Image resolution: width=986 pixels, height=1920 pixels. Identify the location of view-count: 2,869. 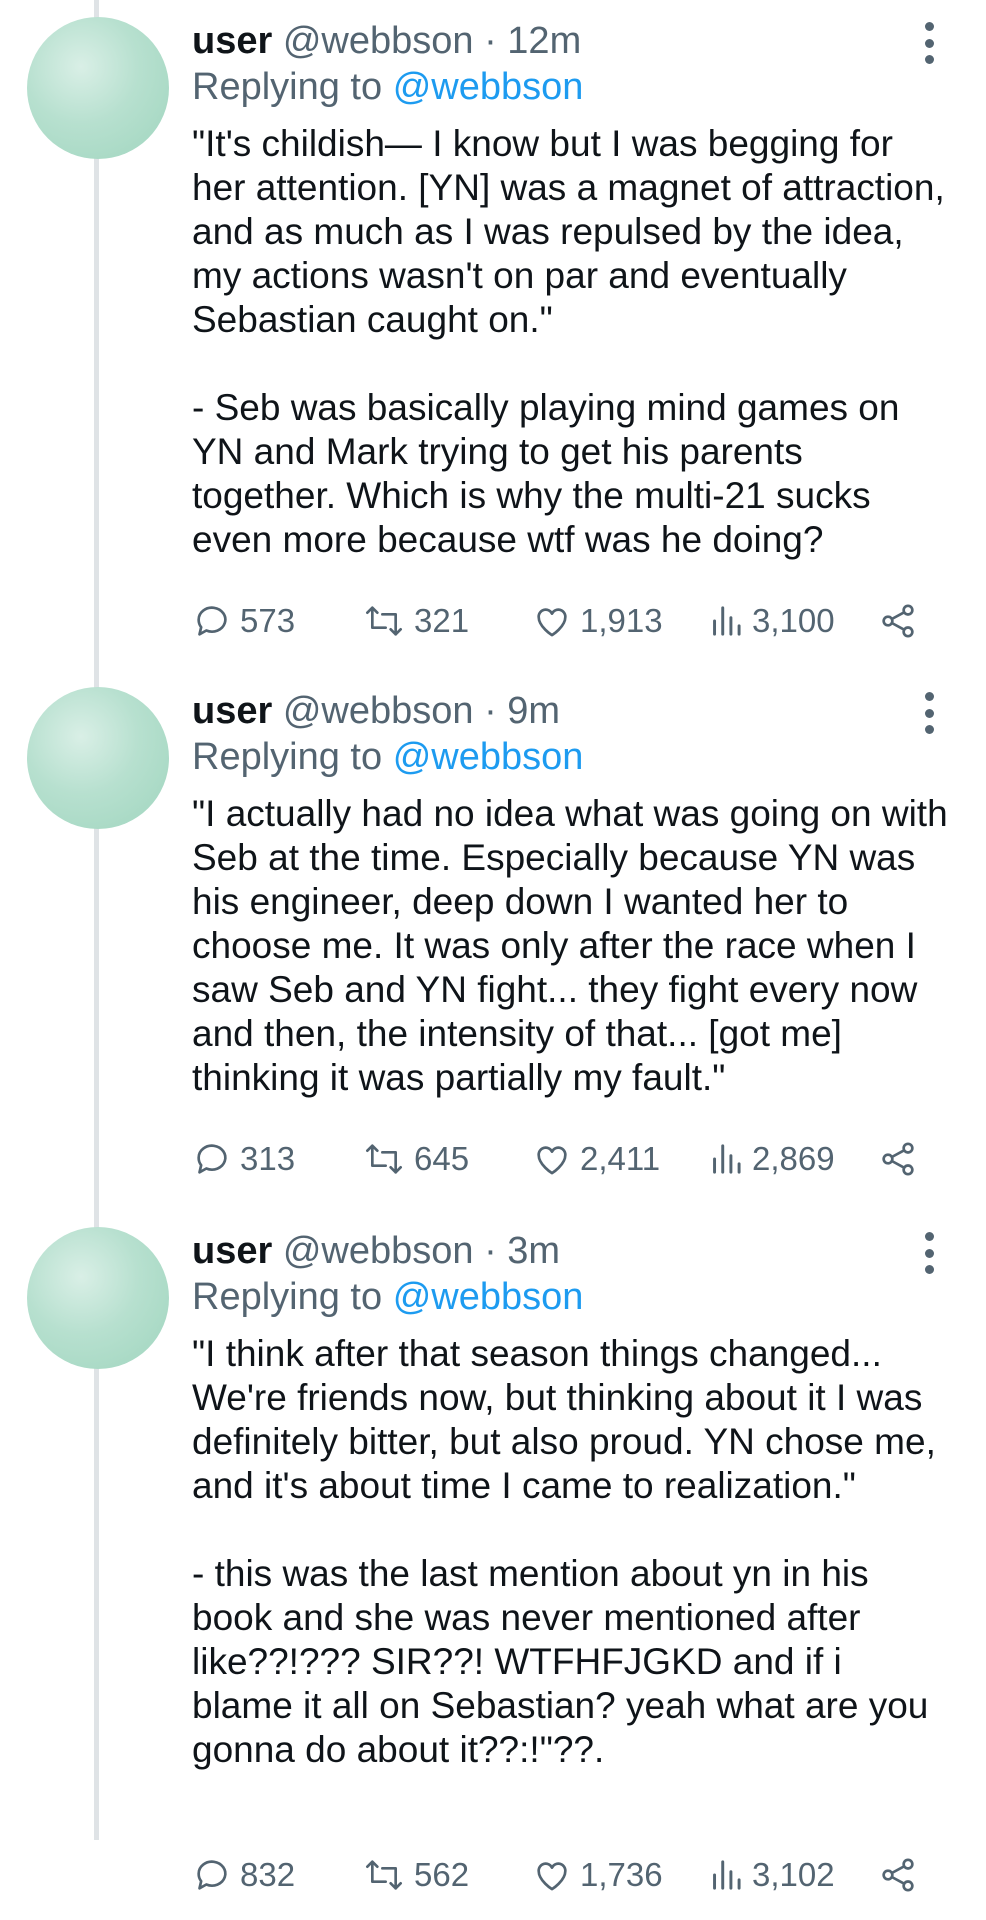
(793, 1158).